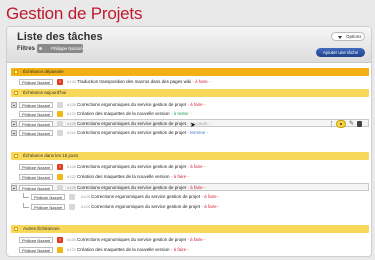 The width and height of the screenshot is (375, 260). Describe the element at coordinates (40, 48) in the screenshot. I see `remove-filter-icon` at that location.